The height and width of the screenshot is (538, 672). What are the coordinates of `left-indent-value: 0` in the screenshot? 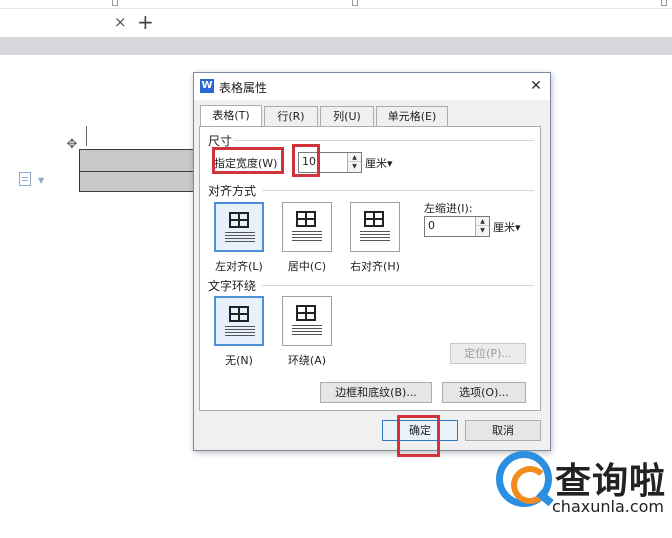 It's located at (431, 225).